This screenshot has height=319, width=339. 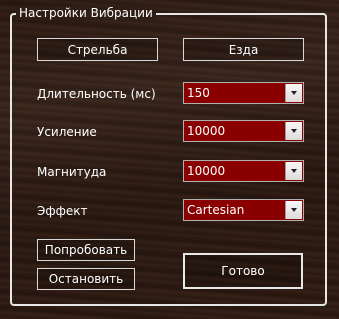 What do you see at coordinates (72, 172) in the screenshot?
I see `magnitude-label: Магнитуда` at bounding box center [72, 172].